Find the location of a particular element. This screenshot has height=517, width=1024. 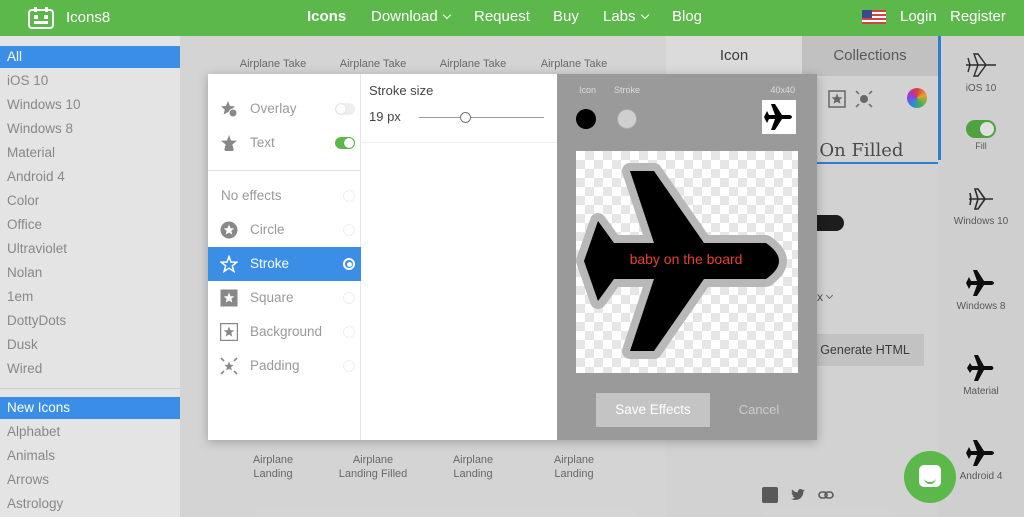

chat-icon is located at coordinates (930, 476).